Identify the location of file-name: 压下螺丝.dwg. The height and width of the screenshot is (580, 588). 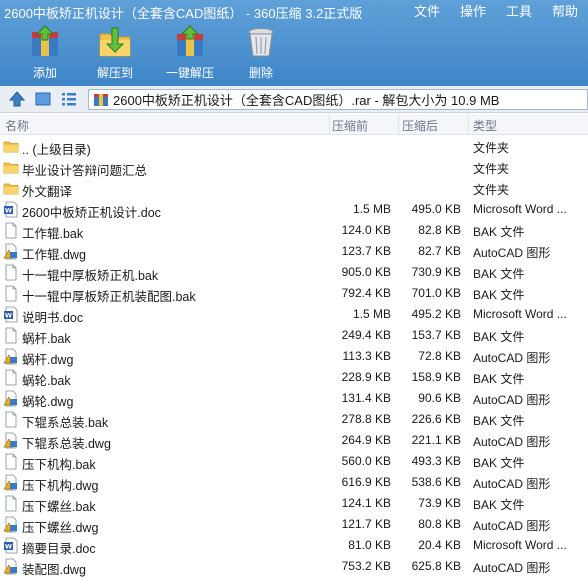
(60, 528).